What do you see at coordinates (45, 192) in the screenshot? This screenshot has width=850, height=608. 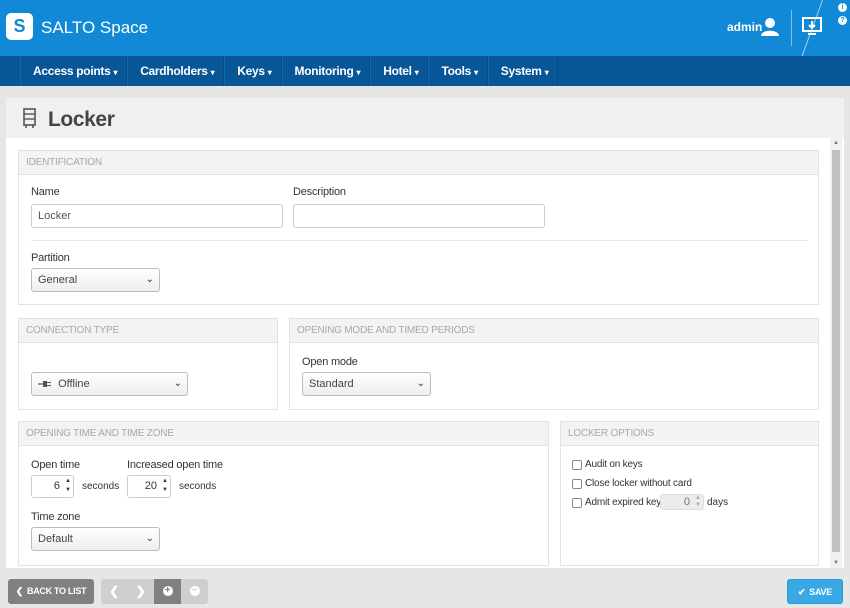 I see `name-label: Name` at bounding box center [45, 192].